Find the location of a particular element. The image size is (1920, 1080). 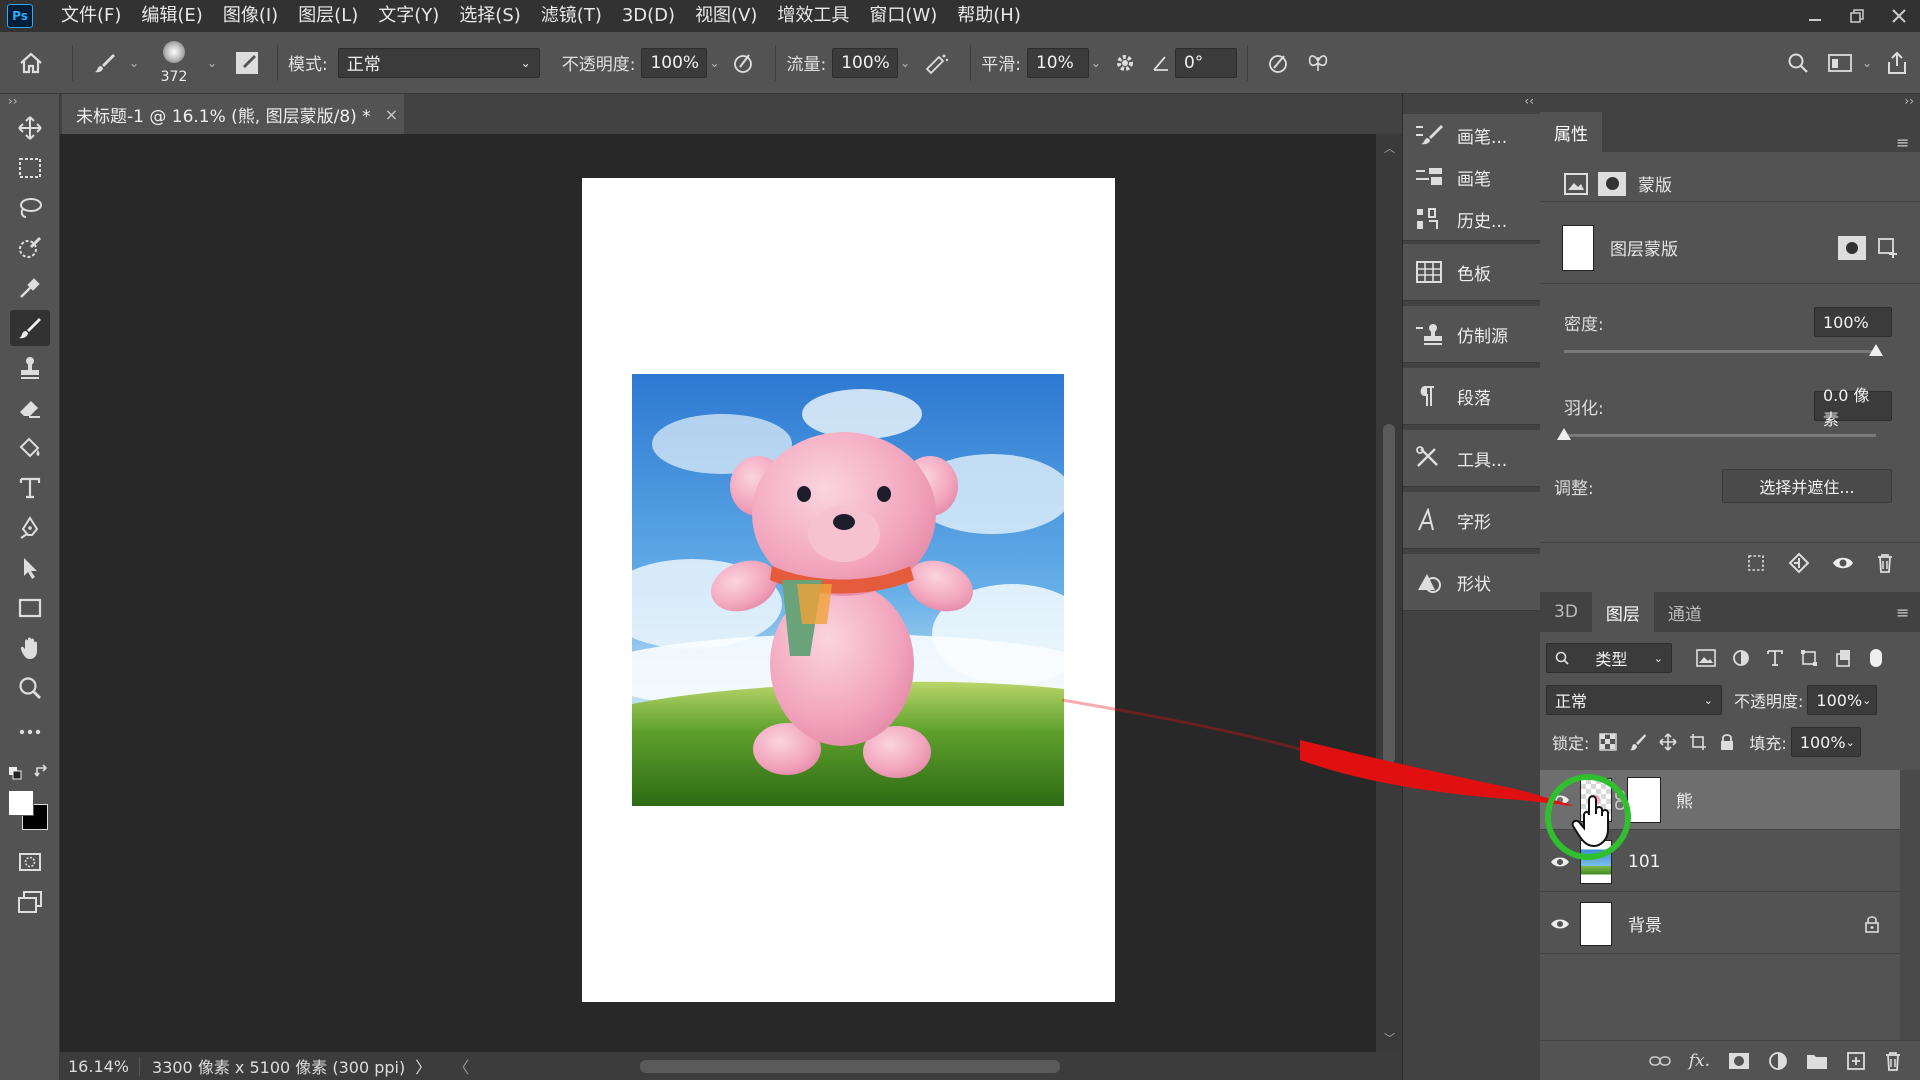

filter-toggle-icon is located at coordinates (1876, 658).